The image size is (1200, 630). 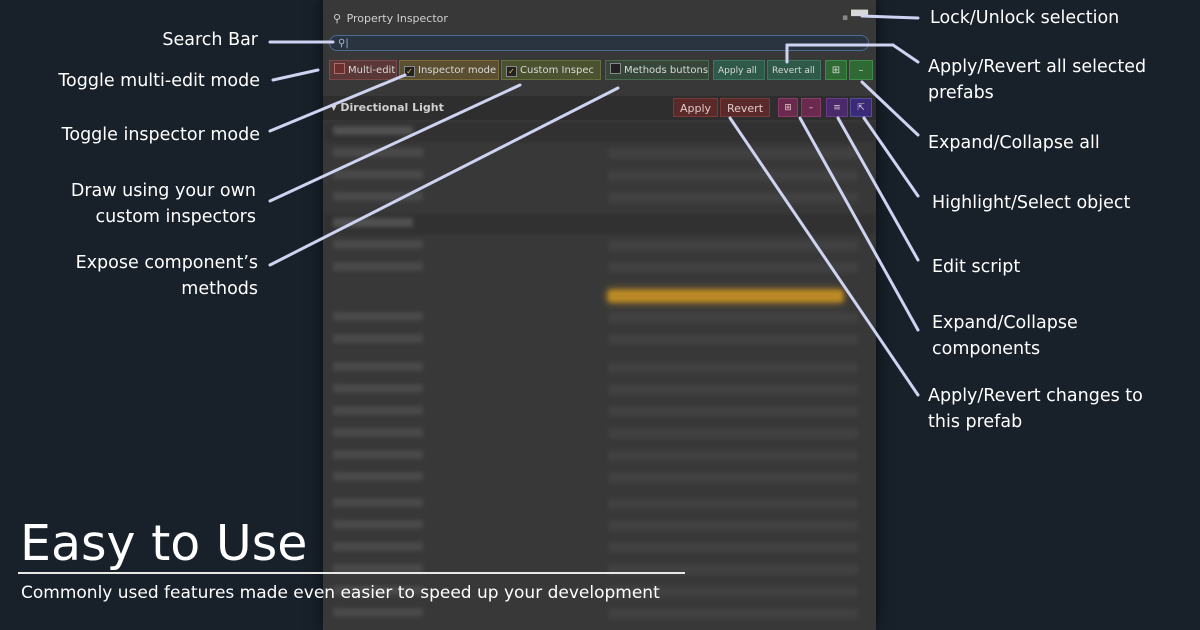 I want to click on multi-edit-toggle: Multi-edit, so click(x=363, y=70).